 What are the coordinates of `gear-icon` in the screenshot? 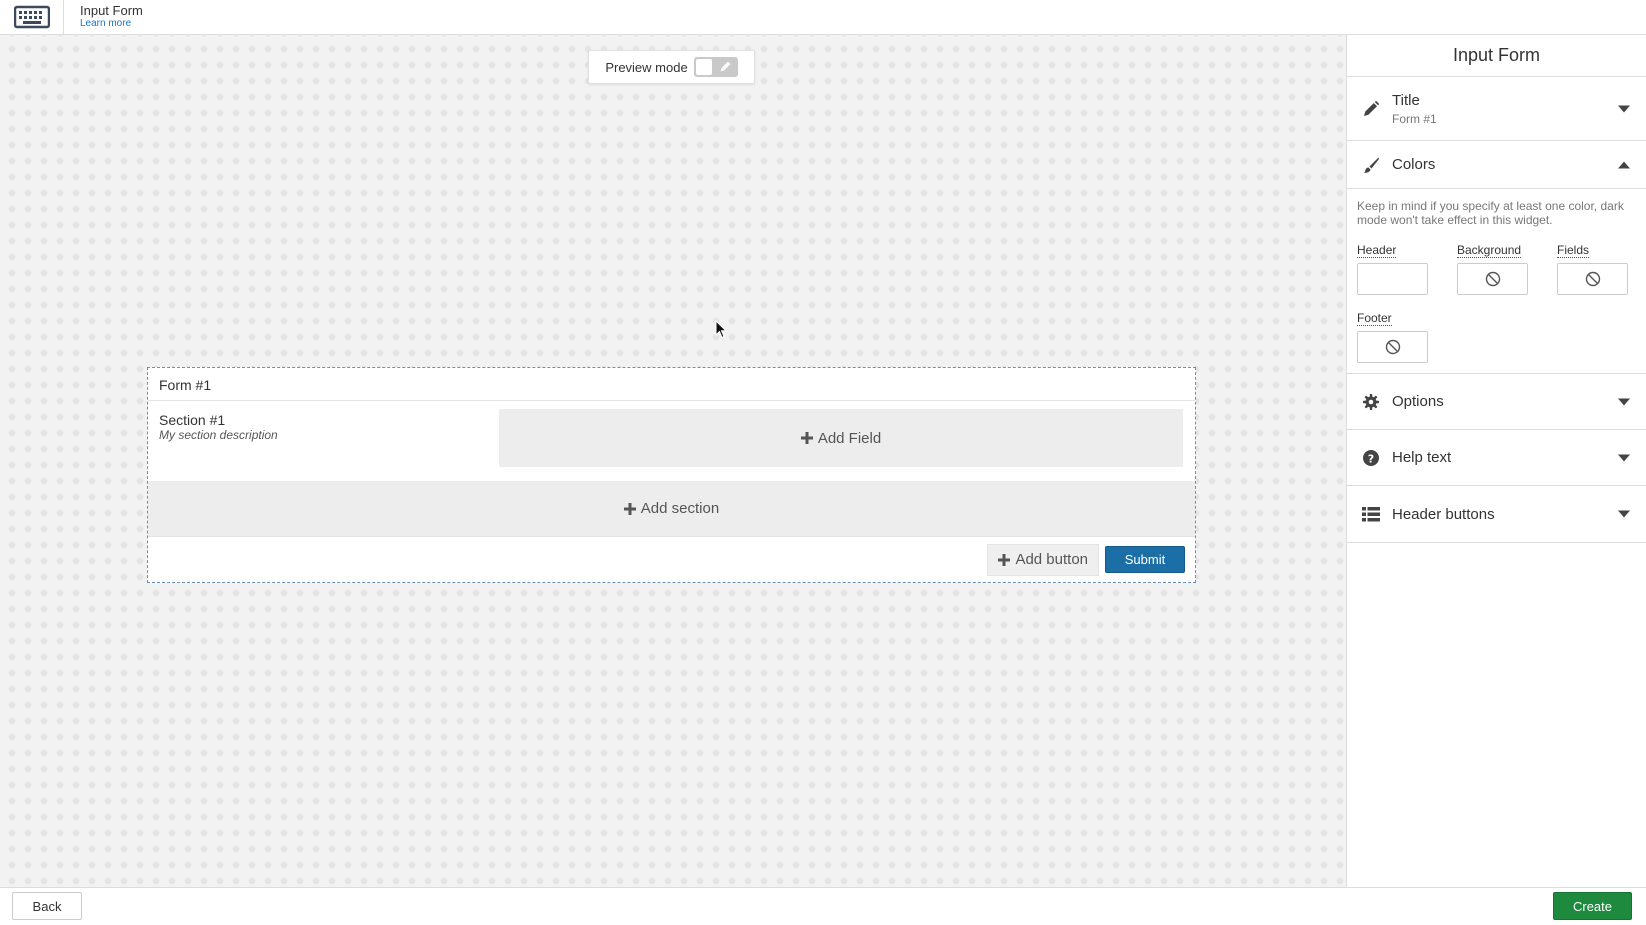 It's located at (1371, 401).